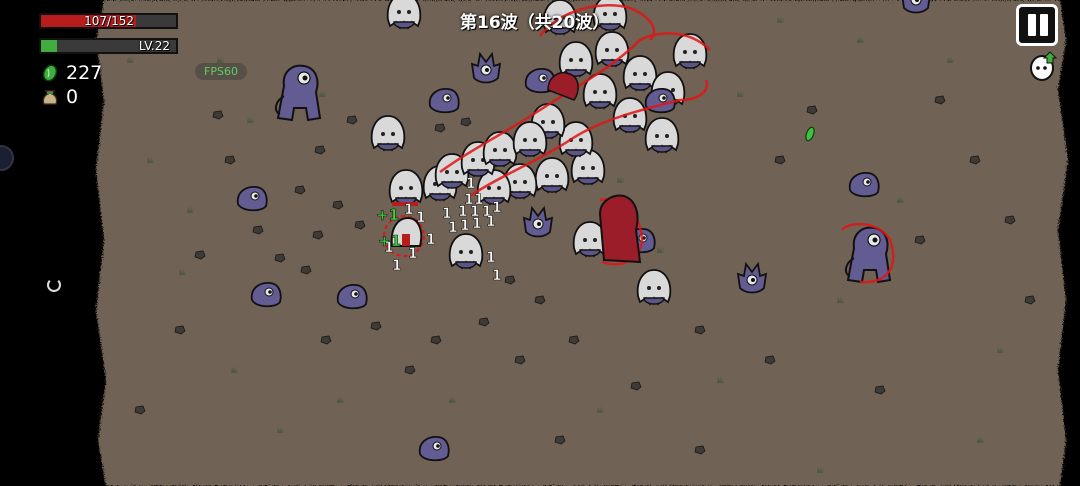 Image resolution: width=1080 pixels, height=486 pixels. What do you see at coordinates (916, 7) in the screenshot?
I see `enemy-spiky` at bounding box center [916, 7].